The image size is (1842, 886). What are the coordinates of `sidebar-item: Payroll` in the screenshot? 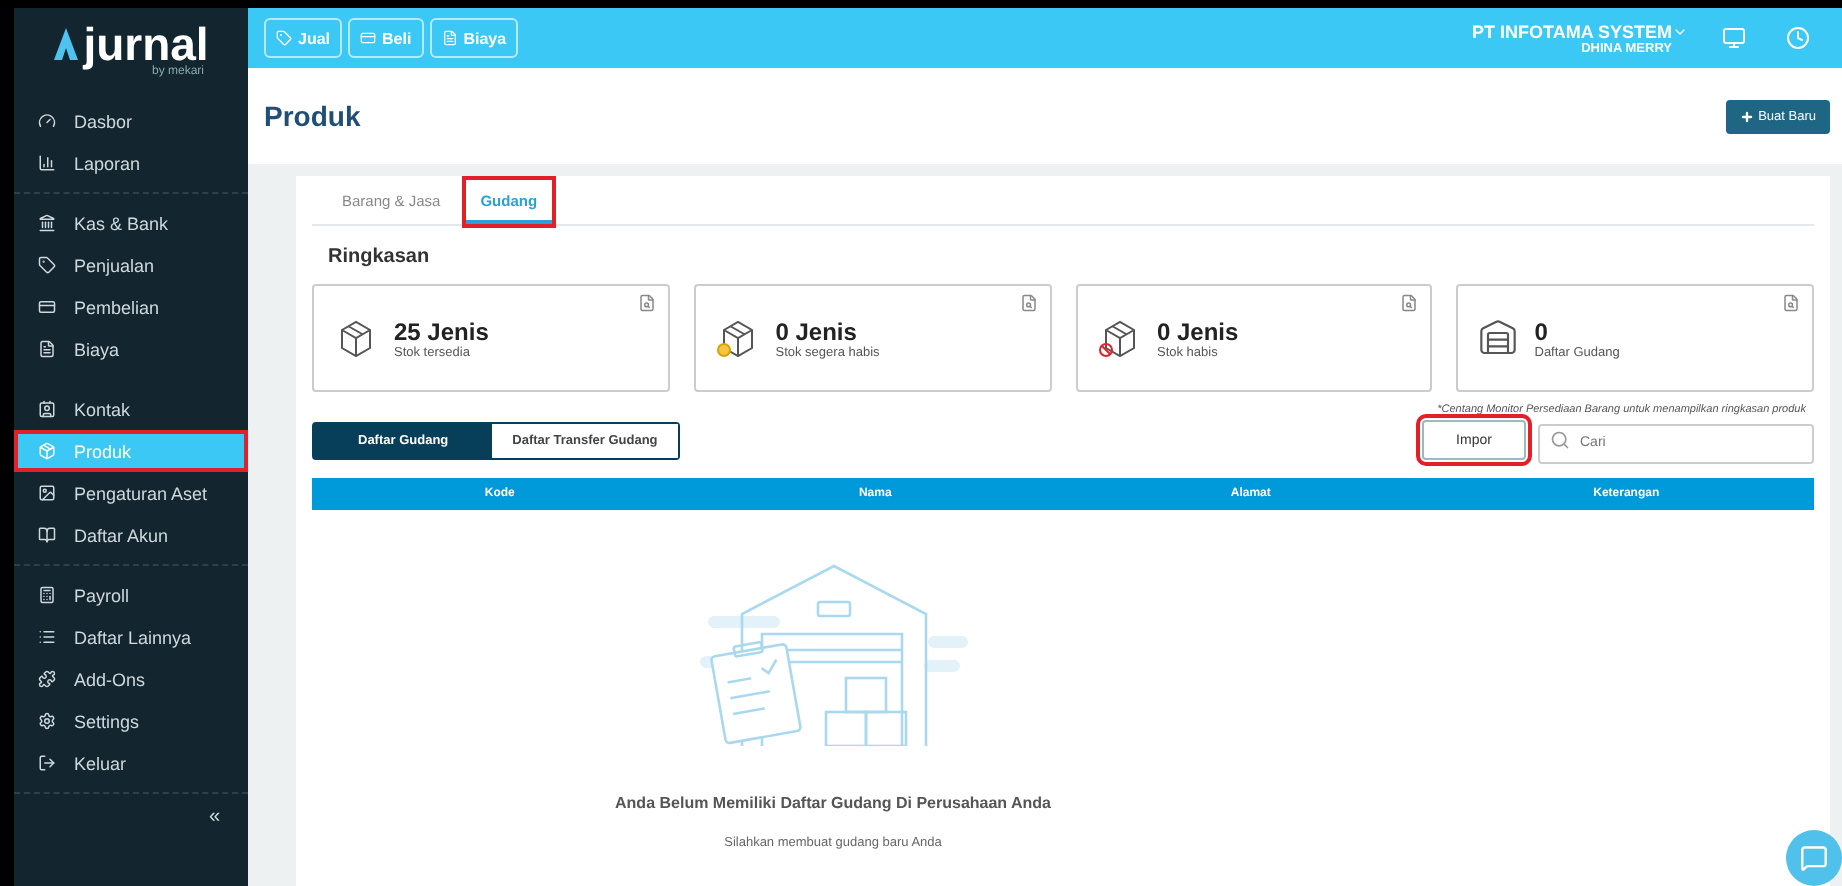 It's located at (131, 595).